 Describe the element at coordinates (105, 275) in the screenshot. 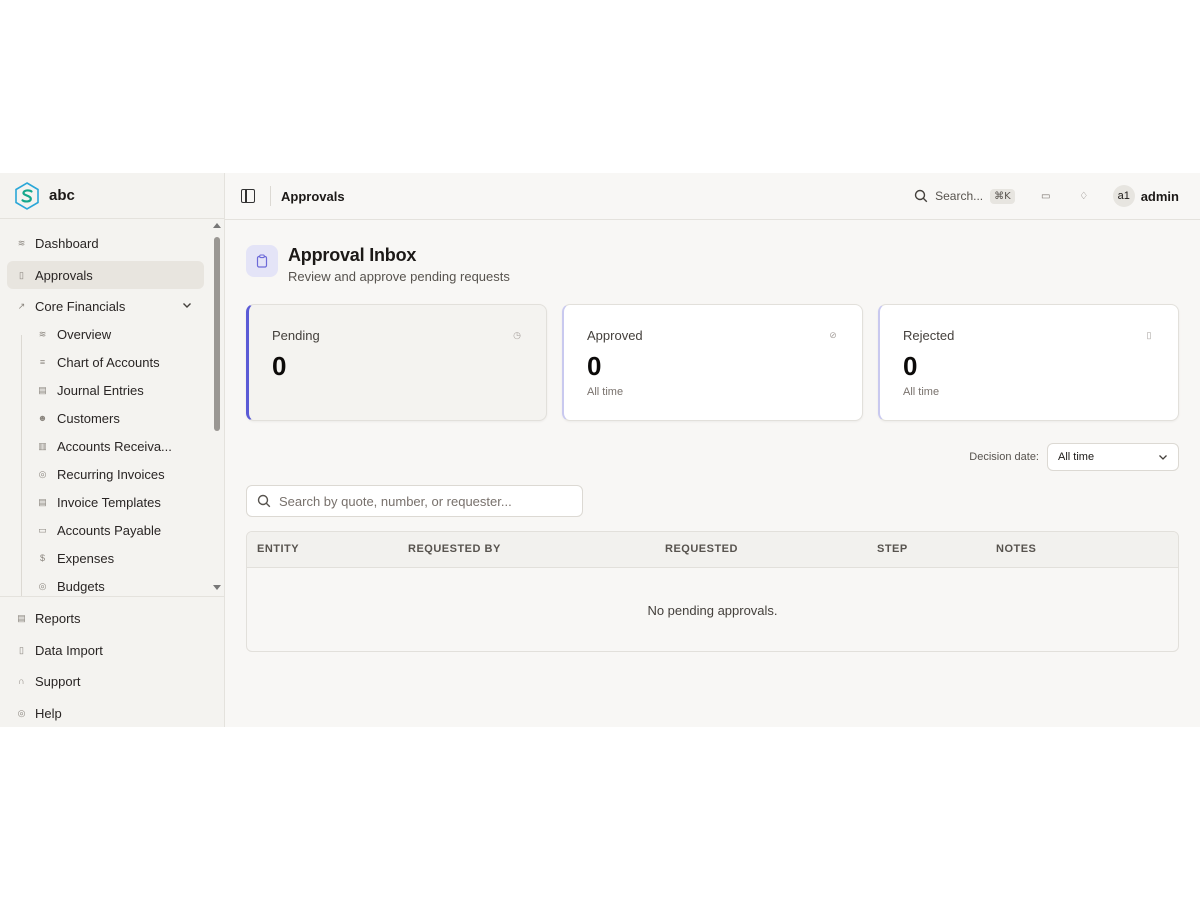

I see `sidebar-item-approvals: ▯ Approvals` at that location.